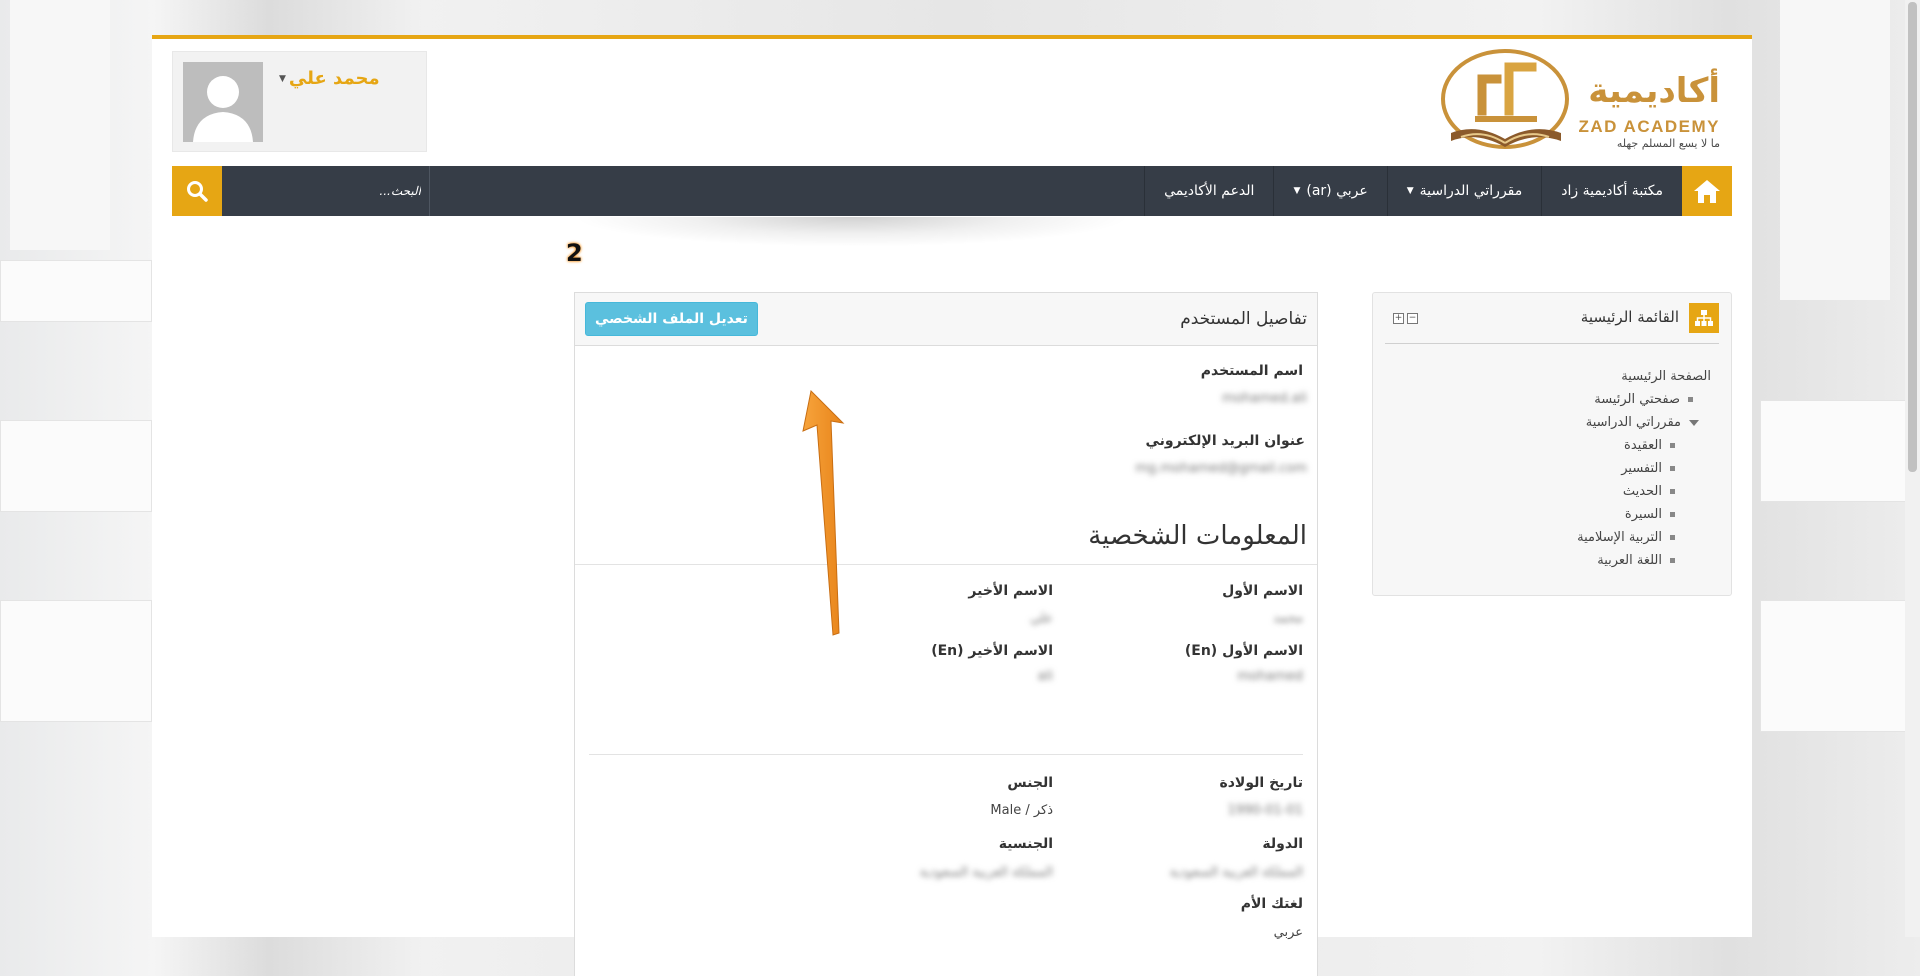  Describe the element at coordinates (1619, 537) in the screenshot. I see `tree-item-label: التربية الإسلامية` at that location.